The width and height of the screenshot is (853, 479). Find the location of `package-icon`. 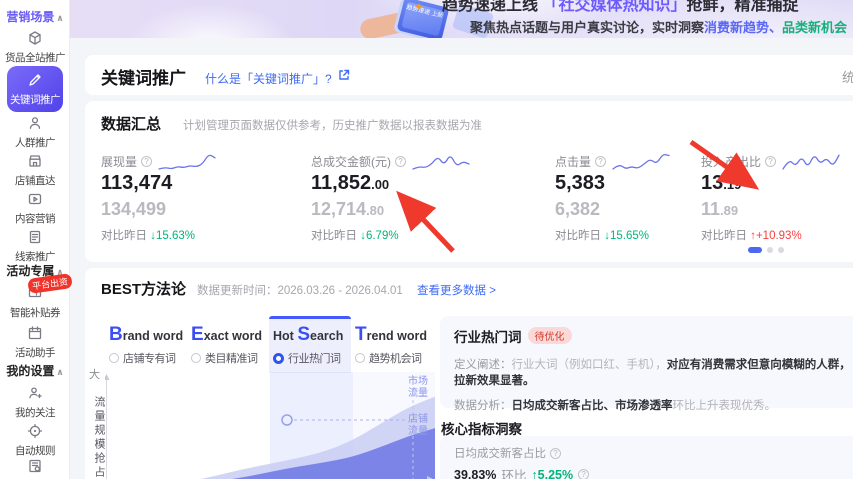

package-icon is located at coordinates (35, 38).